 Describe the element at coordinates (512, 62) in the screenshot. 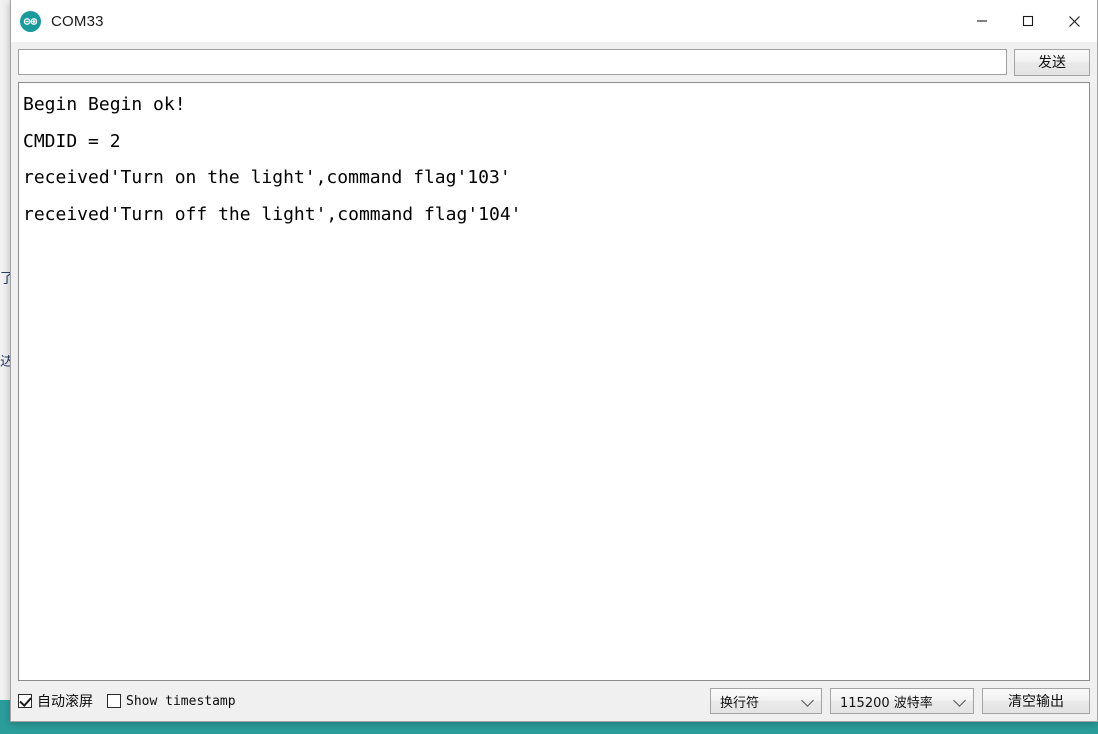

I see `send-input` at that location.